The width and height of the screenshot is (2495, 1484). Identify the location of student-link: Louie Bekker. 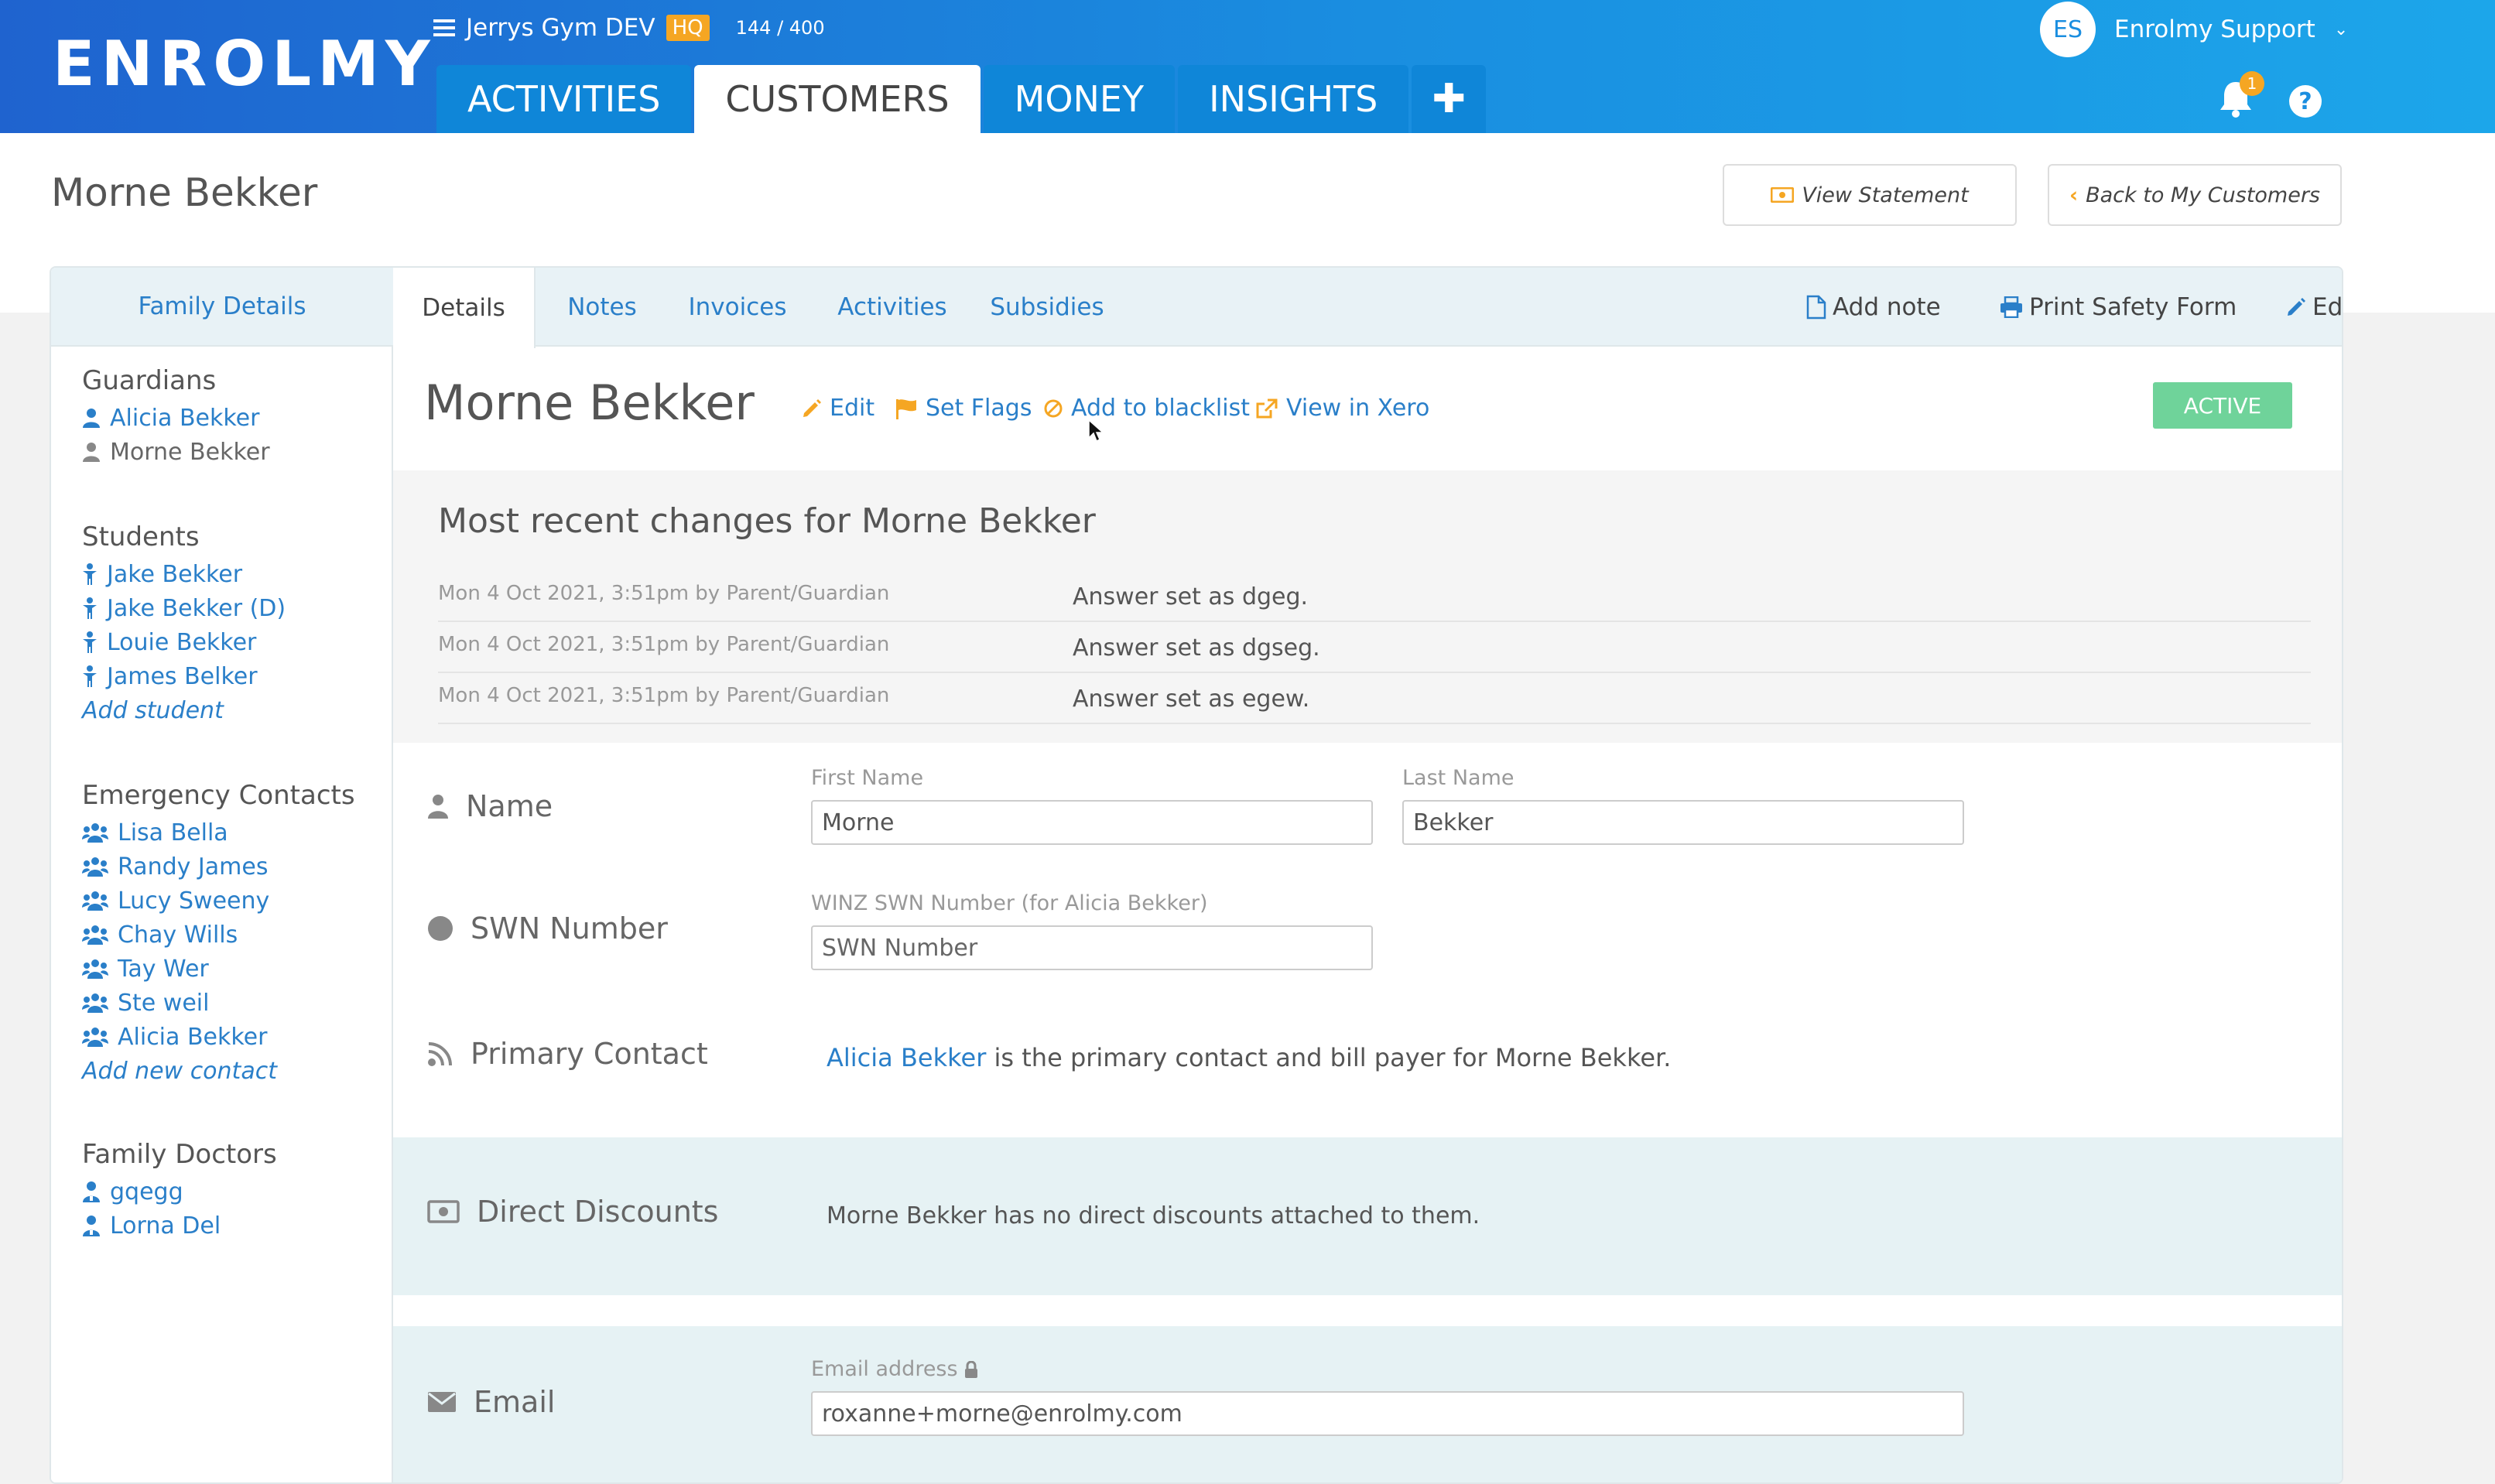
(184, 642).